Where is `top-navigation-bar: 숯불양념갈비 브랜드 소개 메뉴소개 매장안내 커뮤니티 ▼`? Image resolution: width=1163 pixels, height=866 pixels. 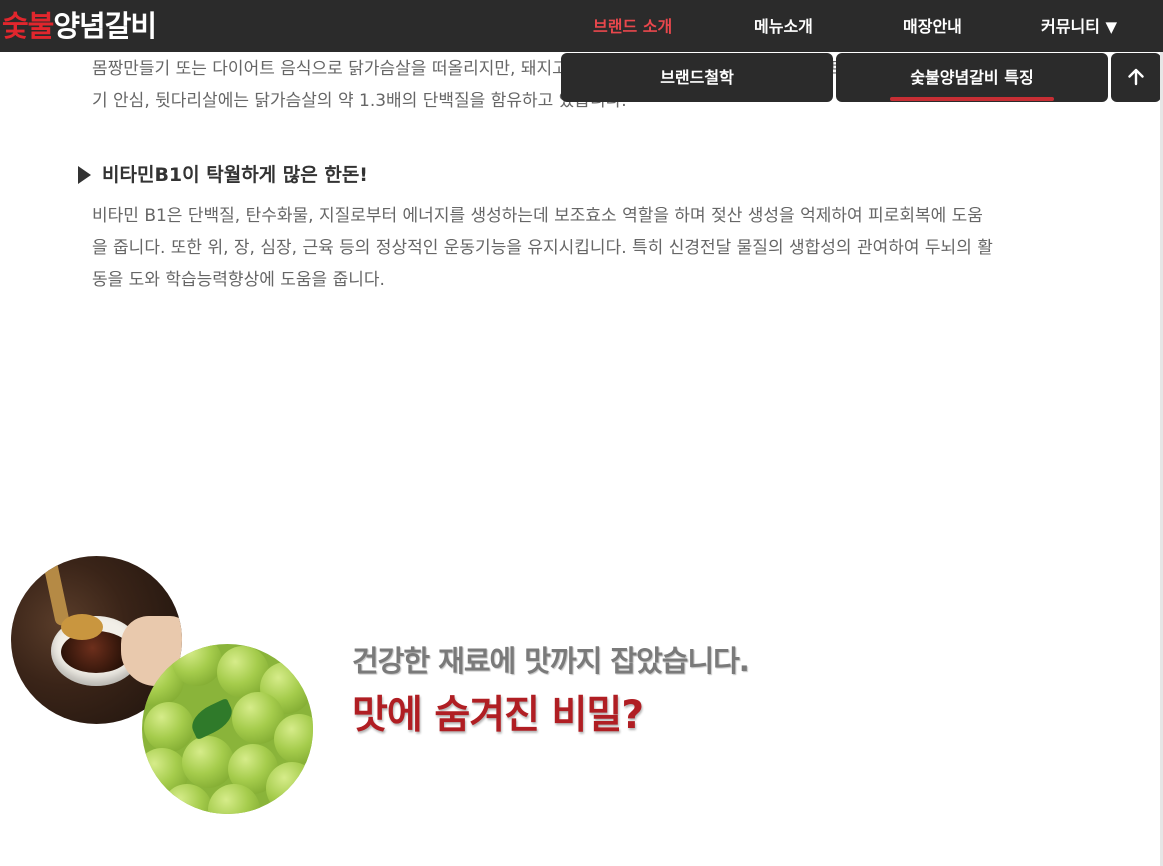
top-navigation-bar: 숯불양념갈비 브랜드 소개 메뉴소개 매장안내 커뮤니티 ▼ is located at coordinates (581, 26).